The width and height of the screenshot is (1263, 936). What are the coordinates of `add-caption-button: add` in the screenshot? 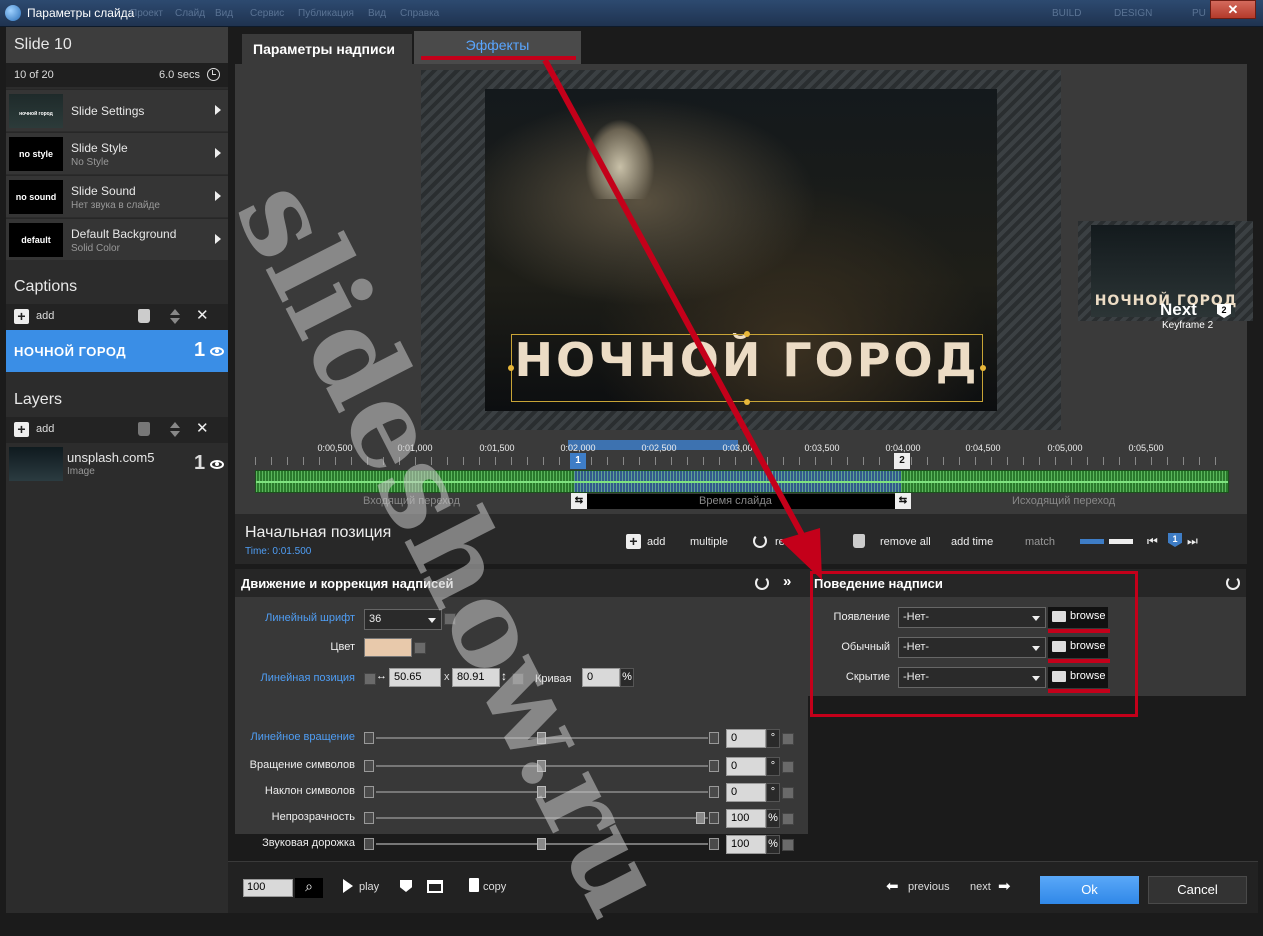 It's located at (45, 316).